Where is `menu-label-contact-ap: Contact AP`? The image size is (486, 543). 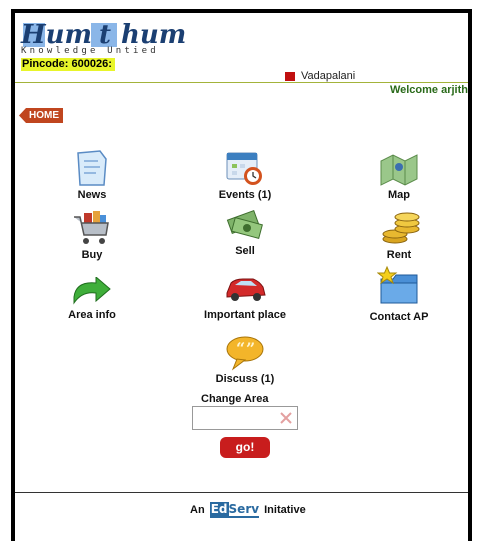
menu-label-contact-ap: Contact AP is located at coordinates (399, 317).